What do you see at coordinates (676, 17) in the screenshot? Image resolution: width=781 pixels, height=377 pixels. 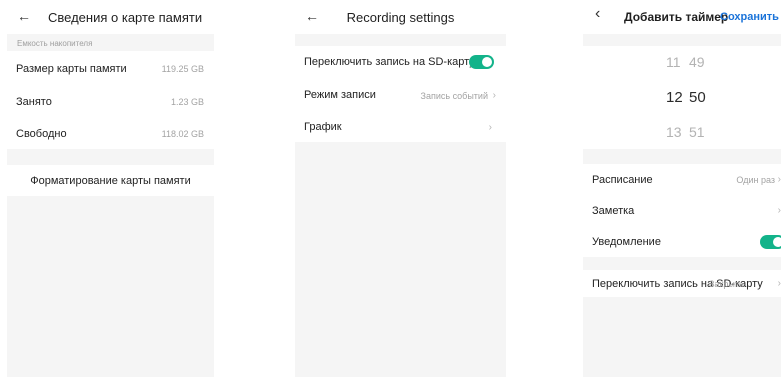 I see `page-title: Добавить таймер` at bounding box center [676, 17].